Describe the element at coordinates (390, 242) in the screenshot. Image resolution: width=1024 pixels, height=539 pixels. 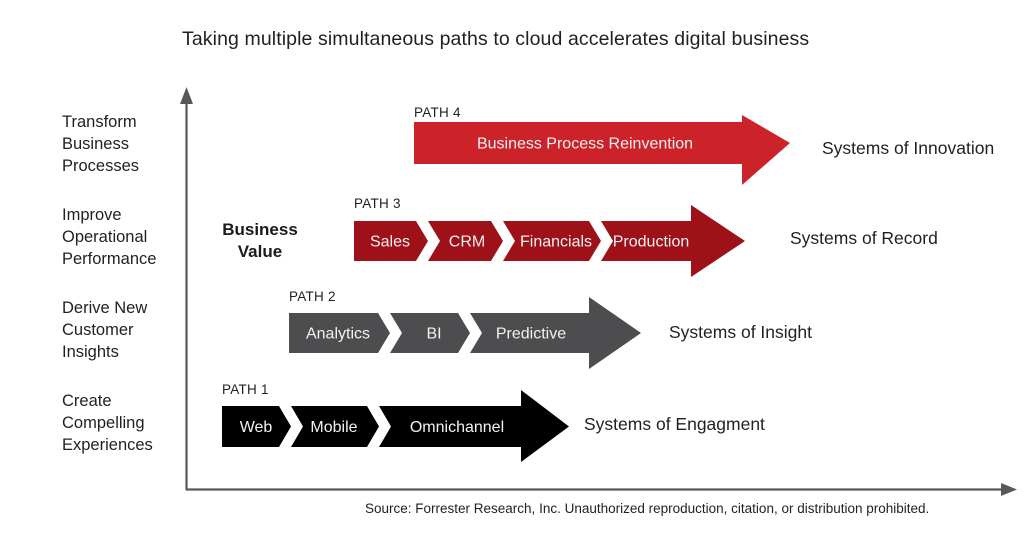
I see `segment-label: Sales` at that location.